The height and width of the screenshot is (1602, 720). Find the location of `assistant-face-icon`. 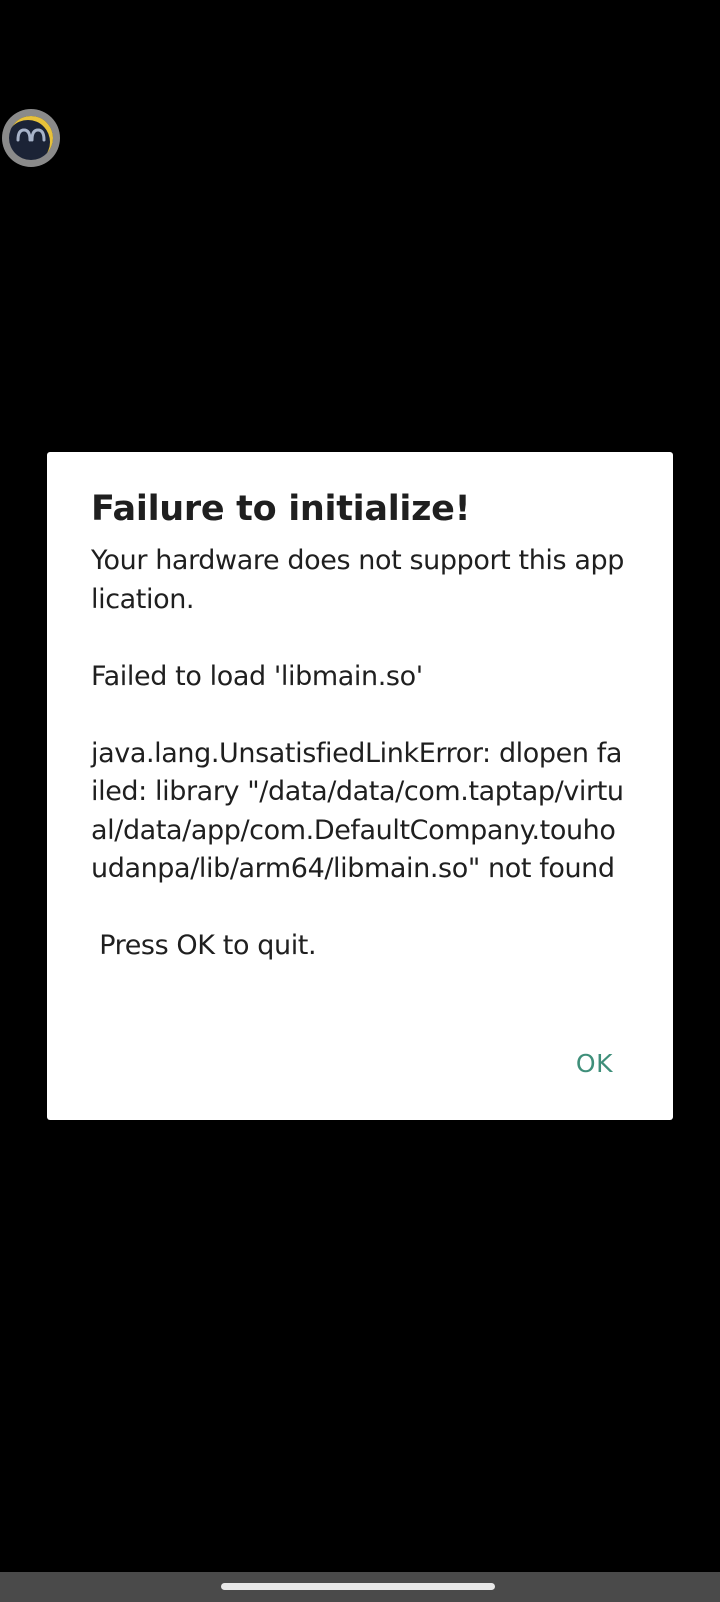

assistant-face-icon is located at coordinates (31, 138).